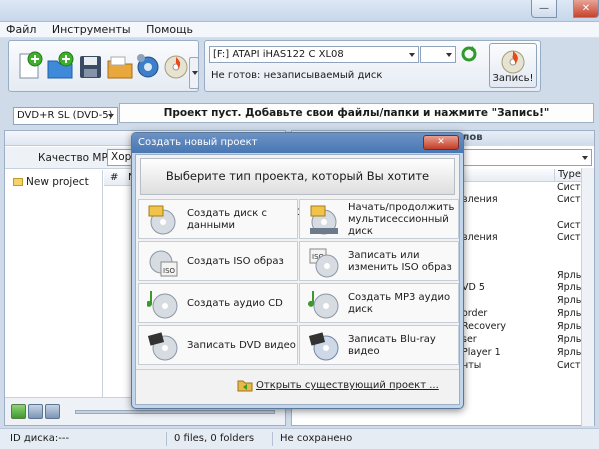 This screenshot has height=449, width=599. Describe the element at coordinates (400, 261) in the screenshot. I see `option-label: Записать или изменить ISO образ` at that location.